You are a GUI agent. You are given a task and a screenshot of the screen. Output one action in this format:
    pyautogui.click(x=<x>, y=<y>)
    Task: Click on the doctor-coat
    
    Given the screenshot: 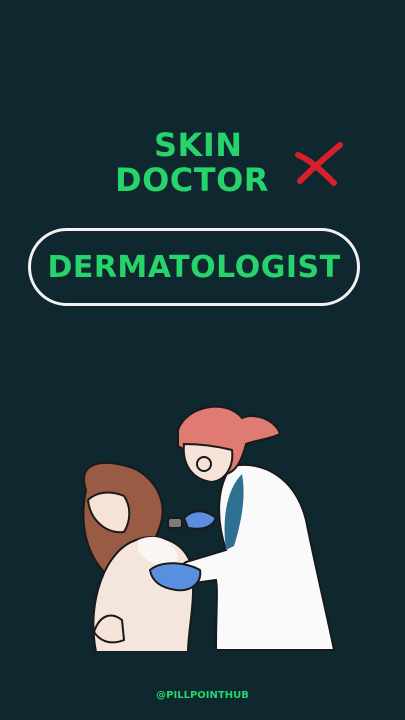 What is the action you would take?
    pyautogui.click(x=256, y=557)
    